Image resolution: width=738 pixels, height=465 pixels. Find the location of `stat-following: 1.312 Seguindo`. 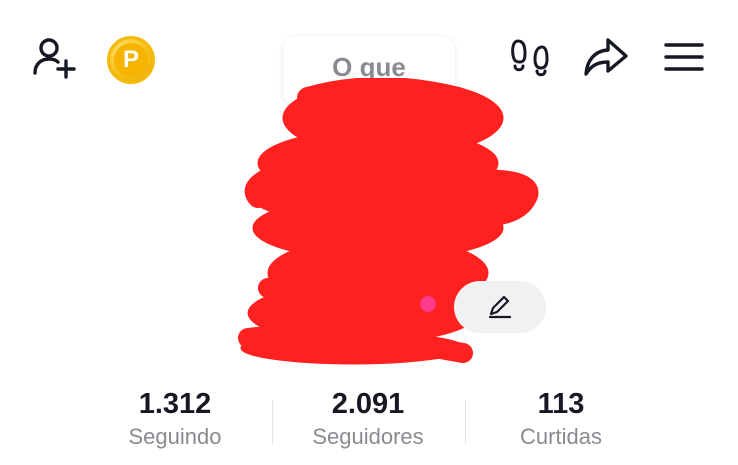

stat-following: 1.312 Seguindo is located at coordinates (175, 419).